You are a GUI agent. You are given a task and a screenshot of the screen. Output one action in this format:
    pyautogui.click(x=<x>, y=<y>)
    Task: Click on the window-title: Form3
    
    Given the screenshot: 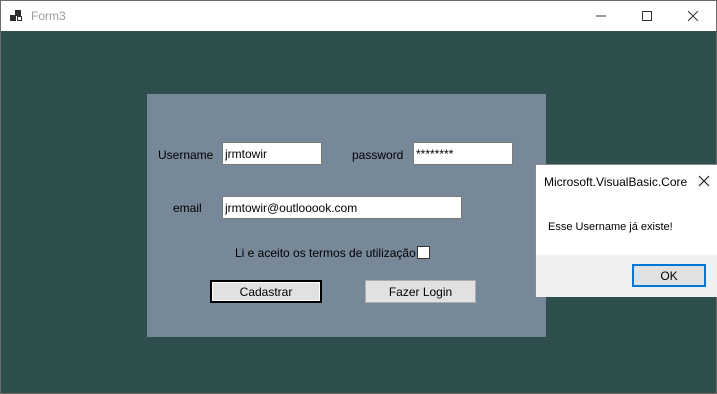 What is the action you would take?
    pyautogui.click(x=48, y=16)
    